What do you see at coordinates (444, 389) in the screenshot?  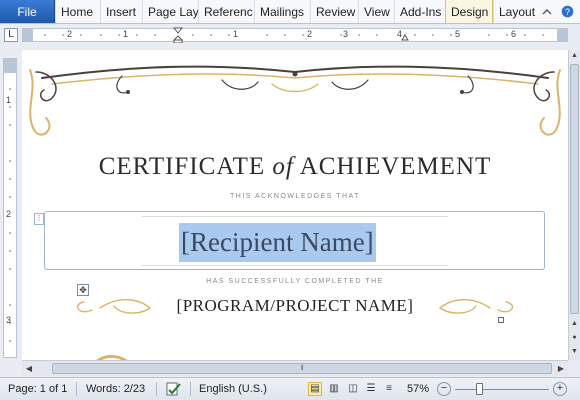 I see `zoom-out-icon: −` at bounding box center [444, 389].